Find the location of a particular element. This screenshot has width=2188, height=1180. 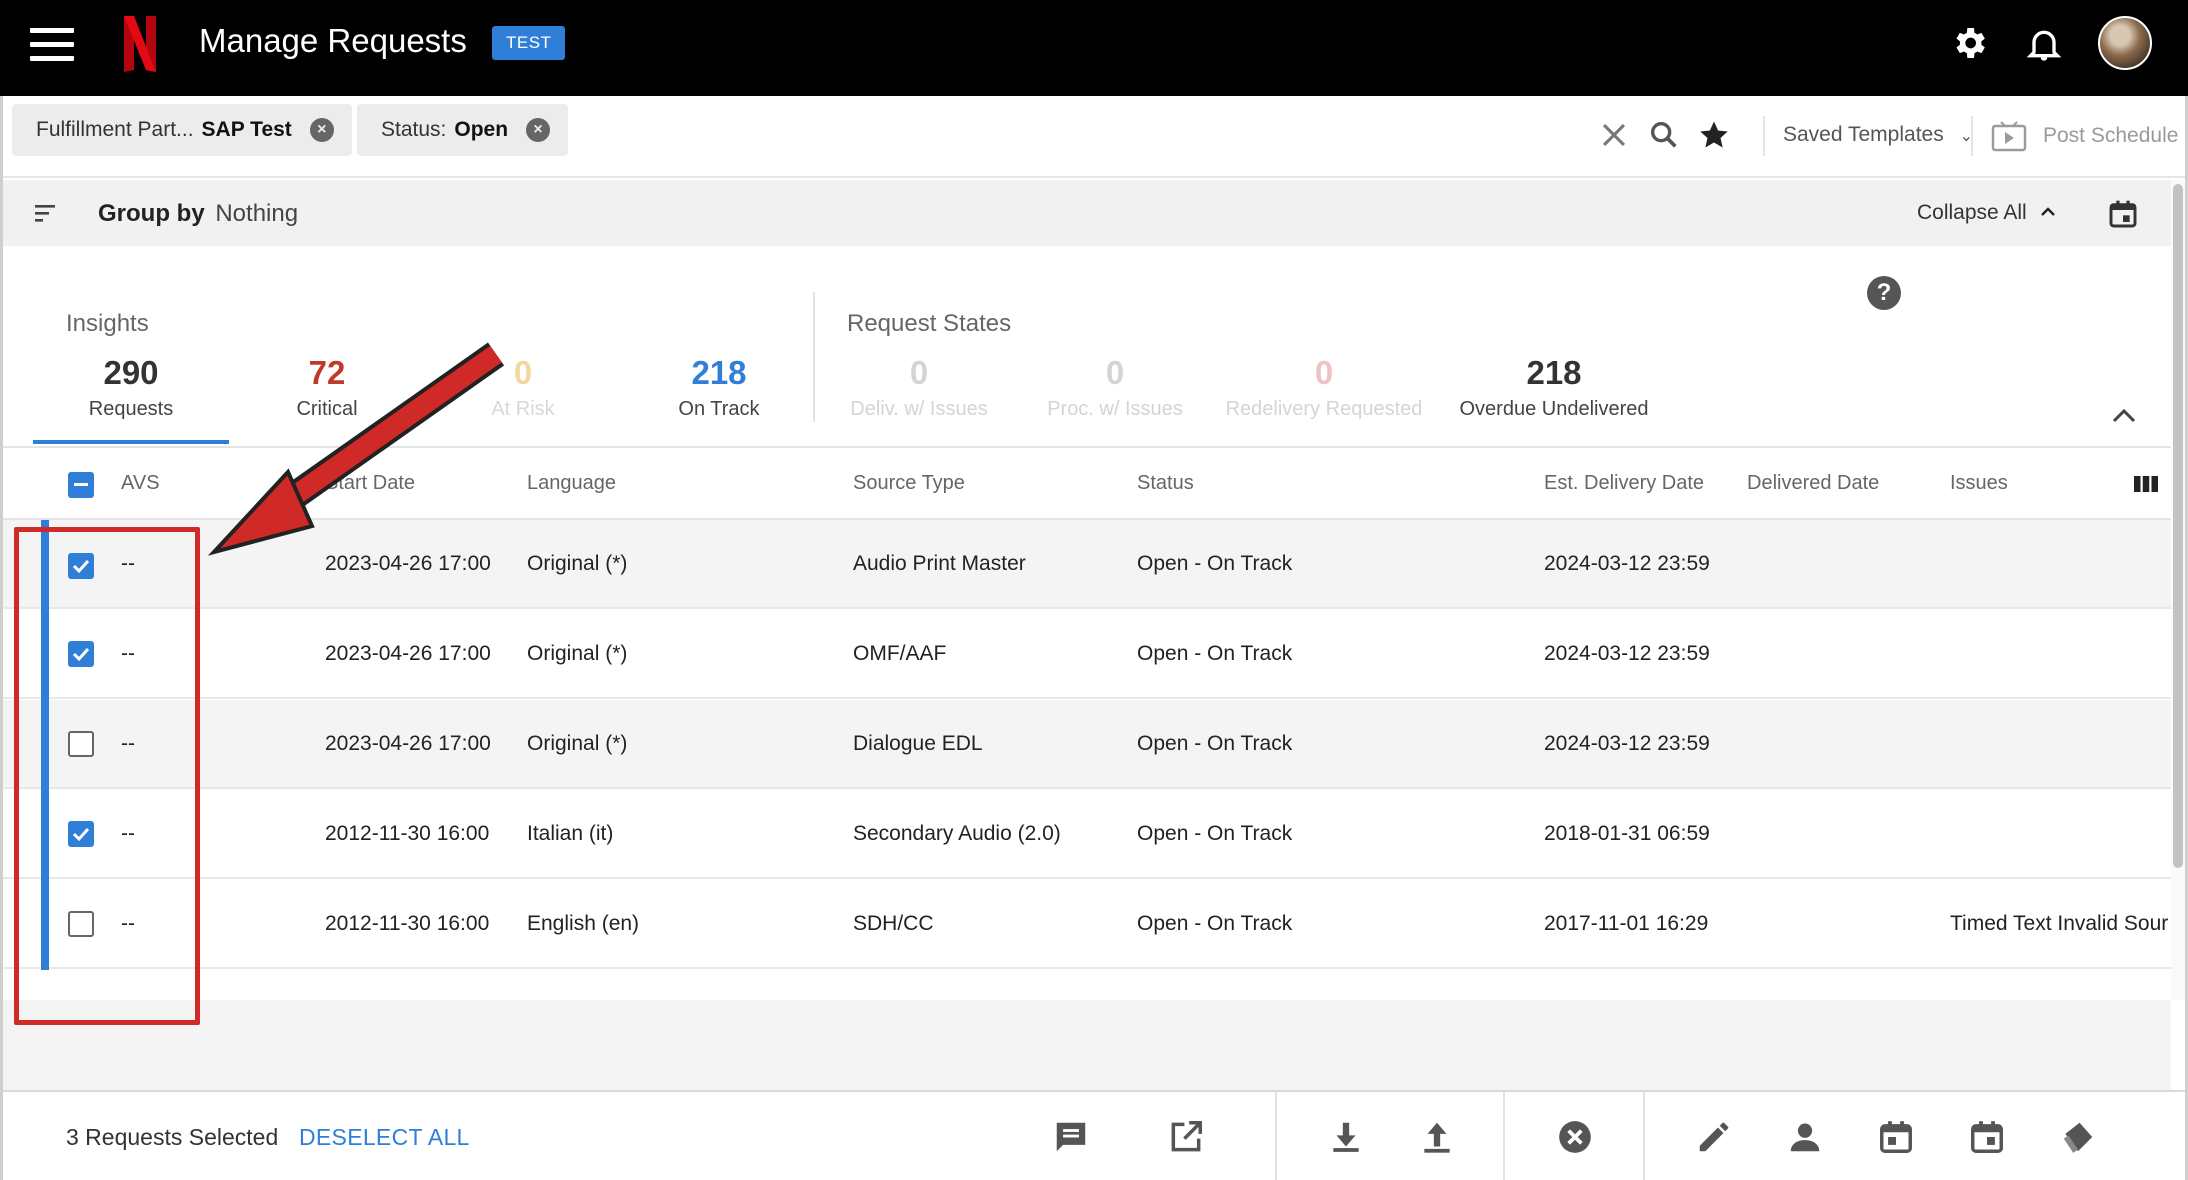

table-empty-area is located at coordinates (1087, 1045).